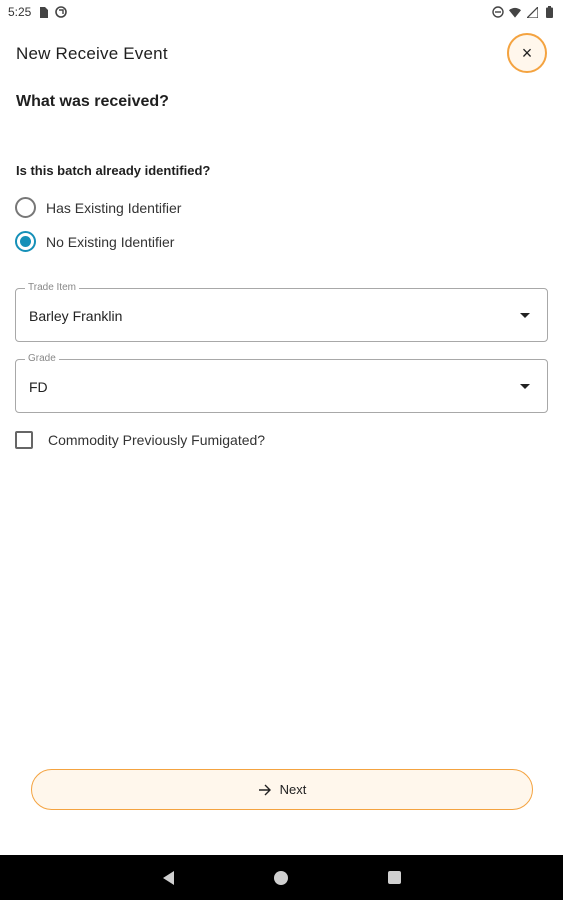 Image resolution: width=563 pixels, height=900 pixels. I want to click on sync-icon, so click(61, 12).